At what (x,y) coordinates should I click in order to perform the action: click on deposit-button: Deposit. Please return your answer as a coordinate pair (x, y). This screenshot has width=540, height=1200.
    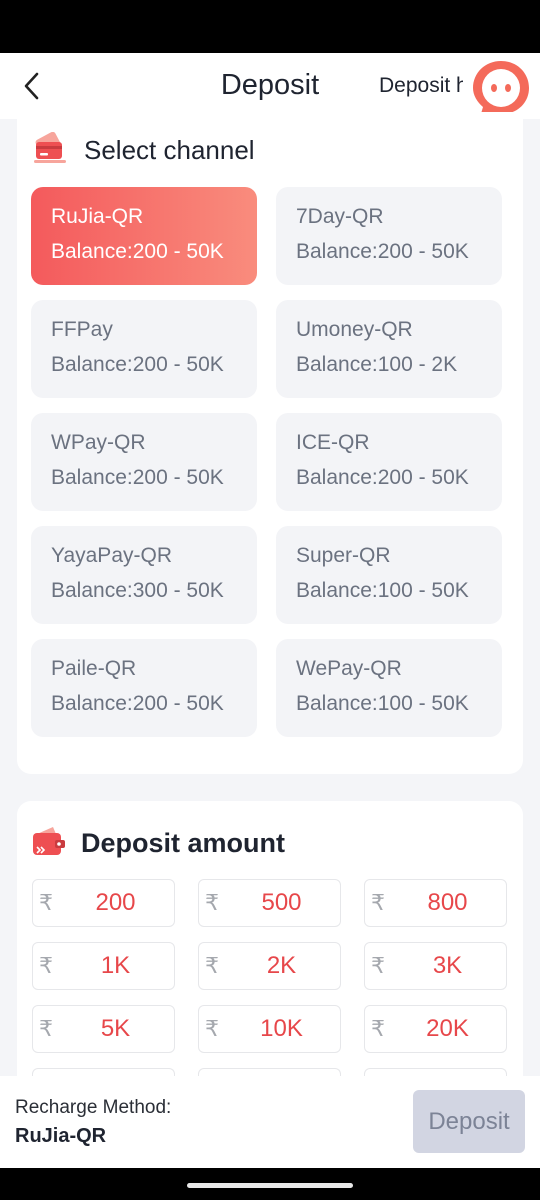
    Looking at the image, I should click on (469, 1121).